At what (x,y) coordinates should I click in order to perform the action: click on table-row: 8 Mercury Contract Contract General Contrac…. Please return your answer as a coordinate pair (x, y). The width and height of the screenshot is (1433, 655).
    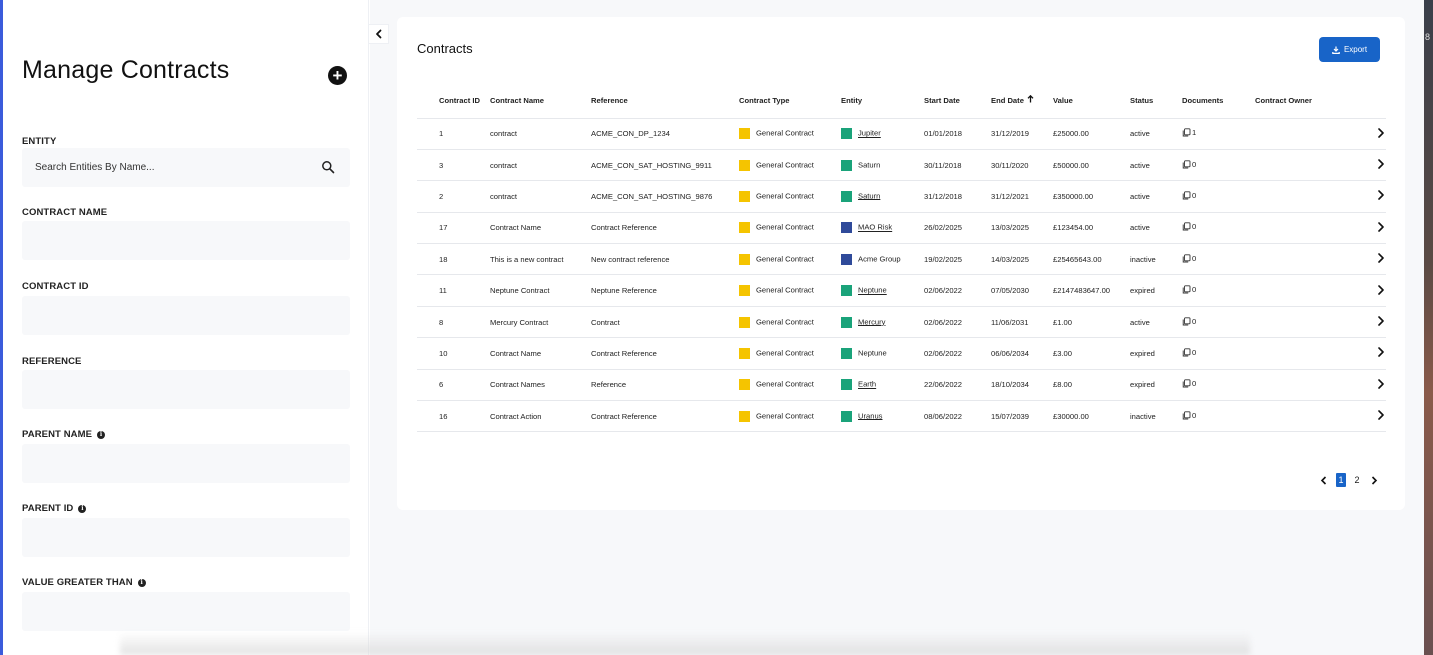
    Looking at the image, I should click on (901, 322).